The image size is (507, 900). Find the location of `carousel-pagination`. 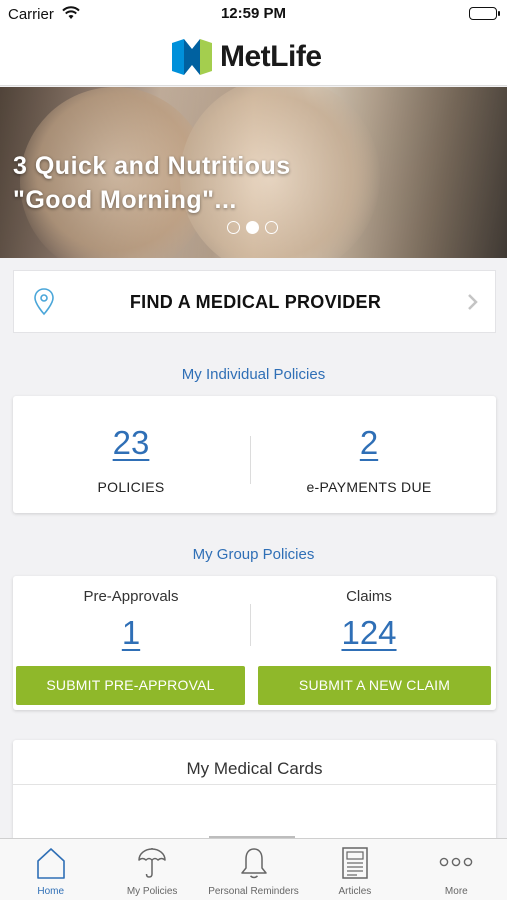

carousel-pagination is located at coordinates (252, 227).